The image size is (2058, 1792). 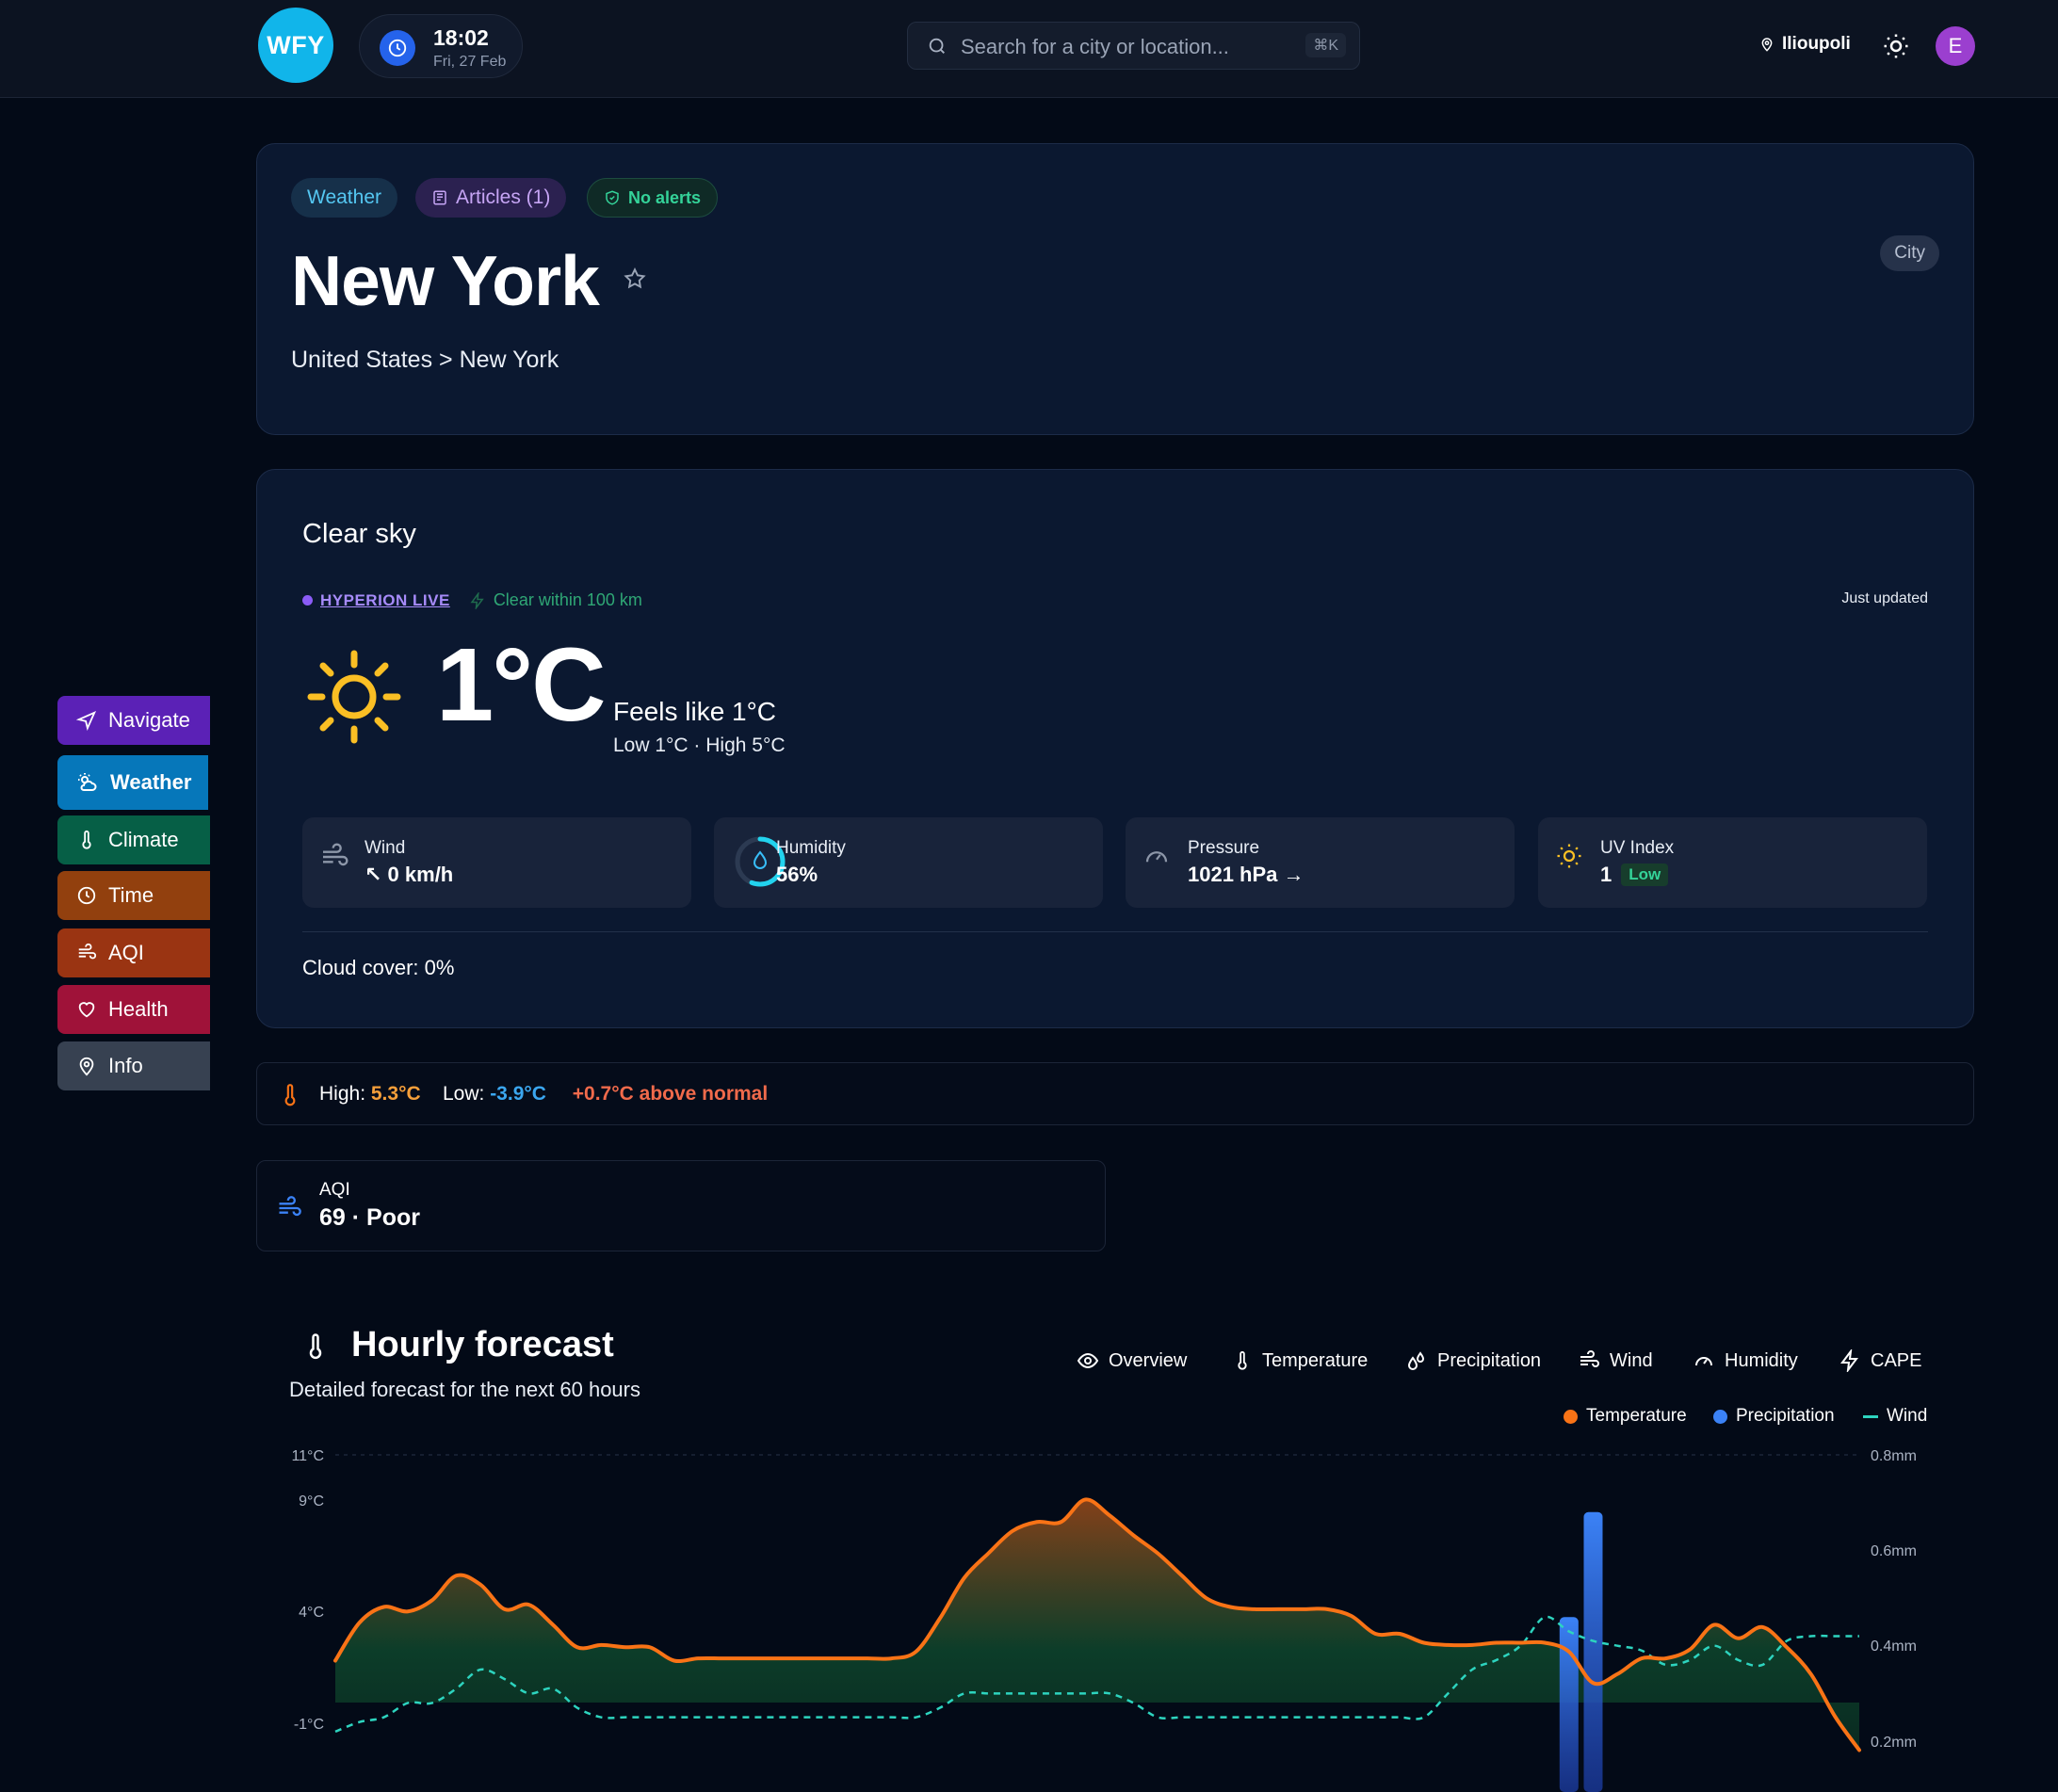 I want to click on theme-toggle-button, so click(x=1896, y=48).